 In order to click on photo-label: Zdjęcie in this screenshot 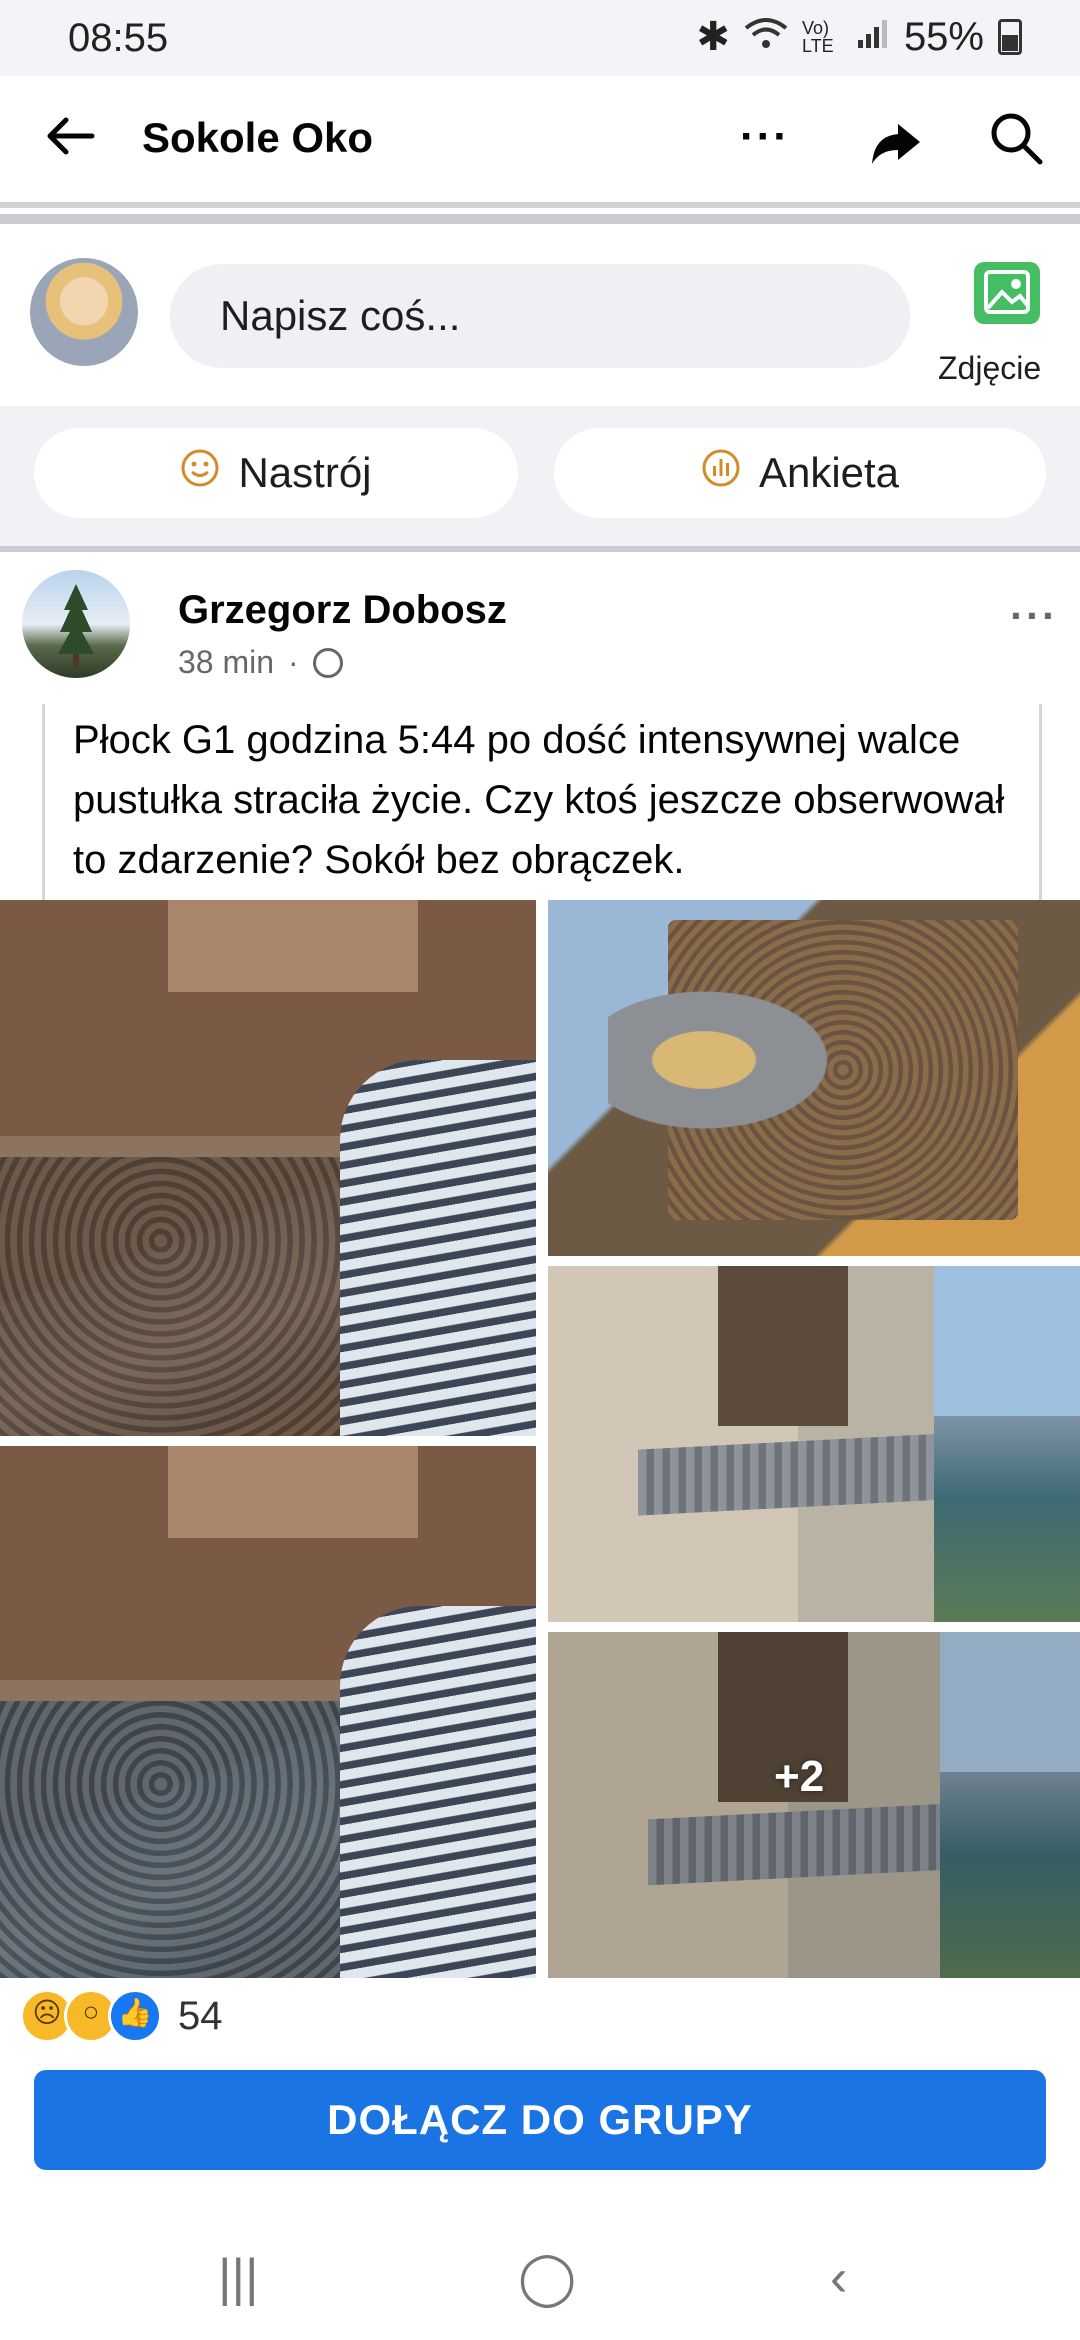, I will do `click(989, 368)`.